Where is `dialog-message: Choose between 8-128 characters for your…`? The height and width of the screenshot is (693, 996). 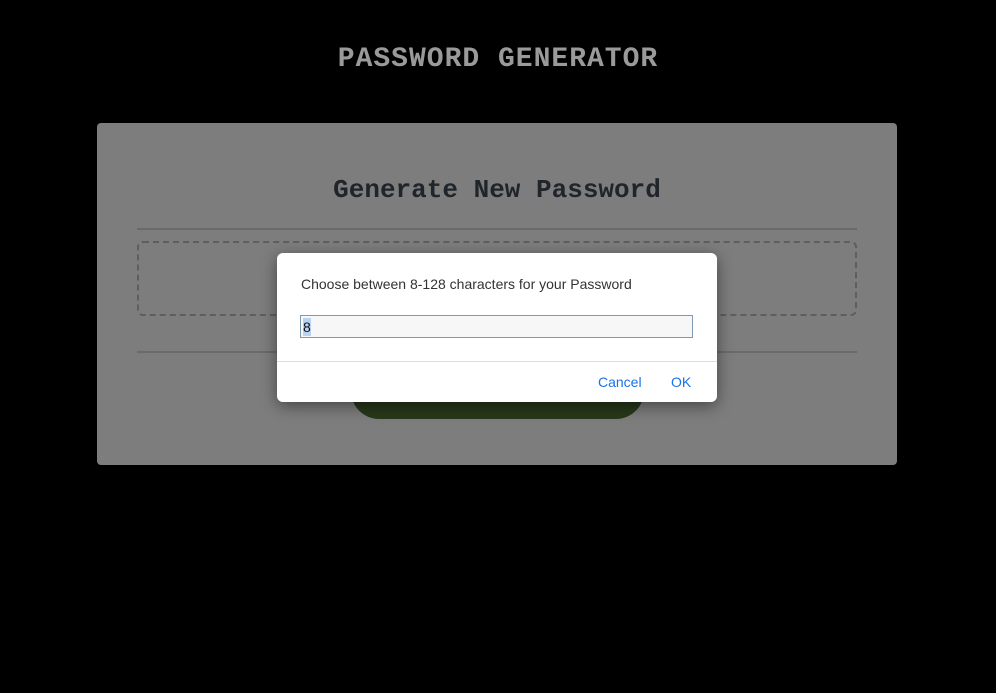 dialog-message: Choose between 8-128 characters for your… is located at coordinates (466, 284).